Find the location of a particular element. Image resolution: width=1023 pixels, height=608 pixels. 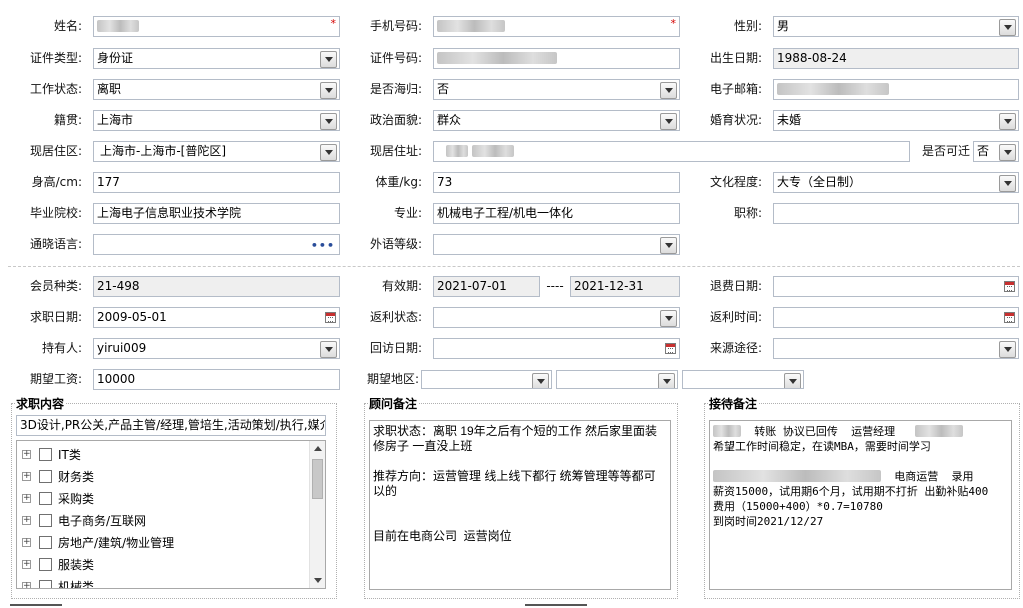

major-field: 机械电子工程/机电一体化 is located at coordinates (556, 213).